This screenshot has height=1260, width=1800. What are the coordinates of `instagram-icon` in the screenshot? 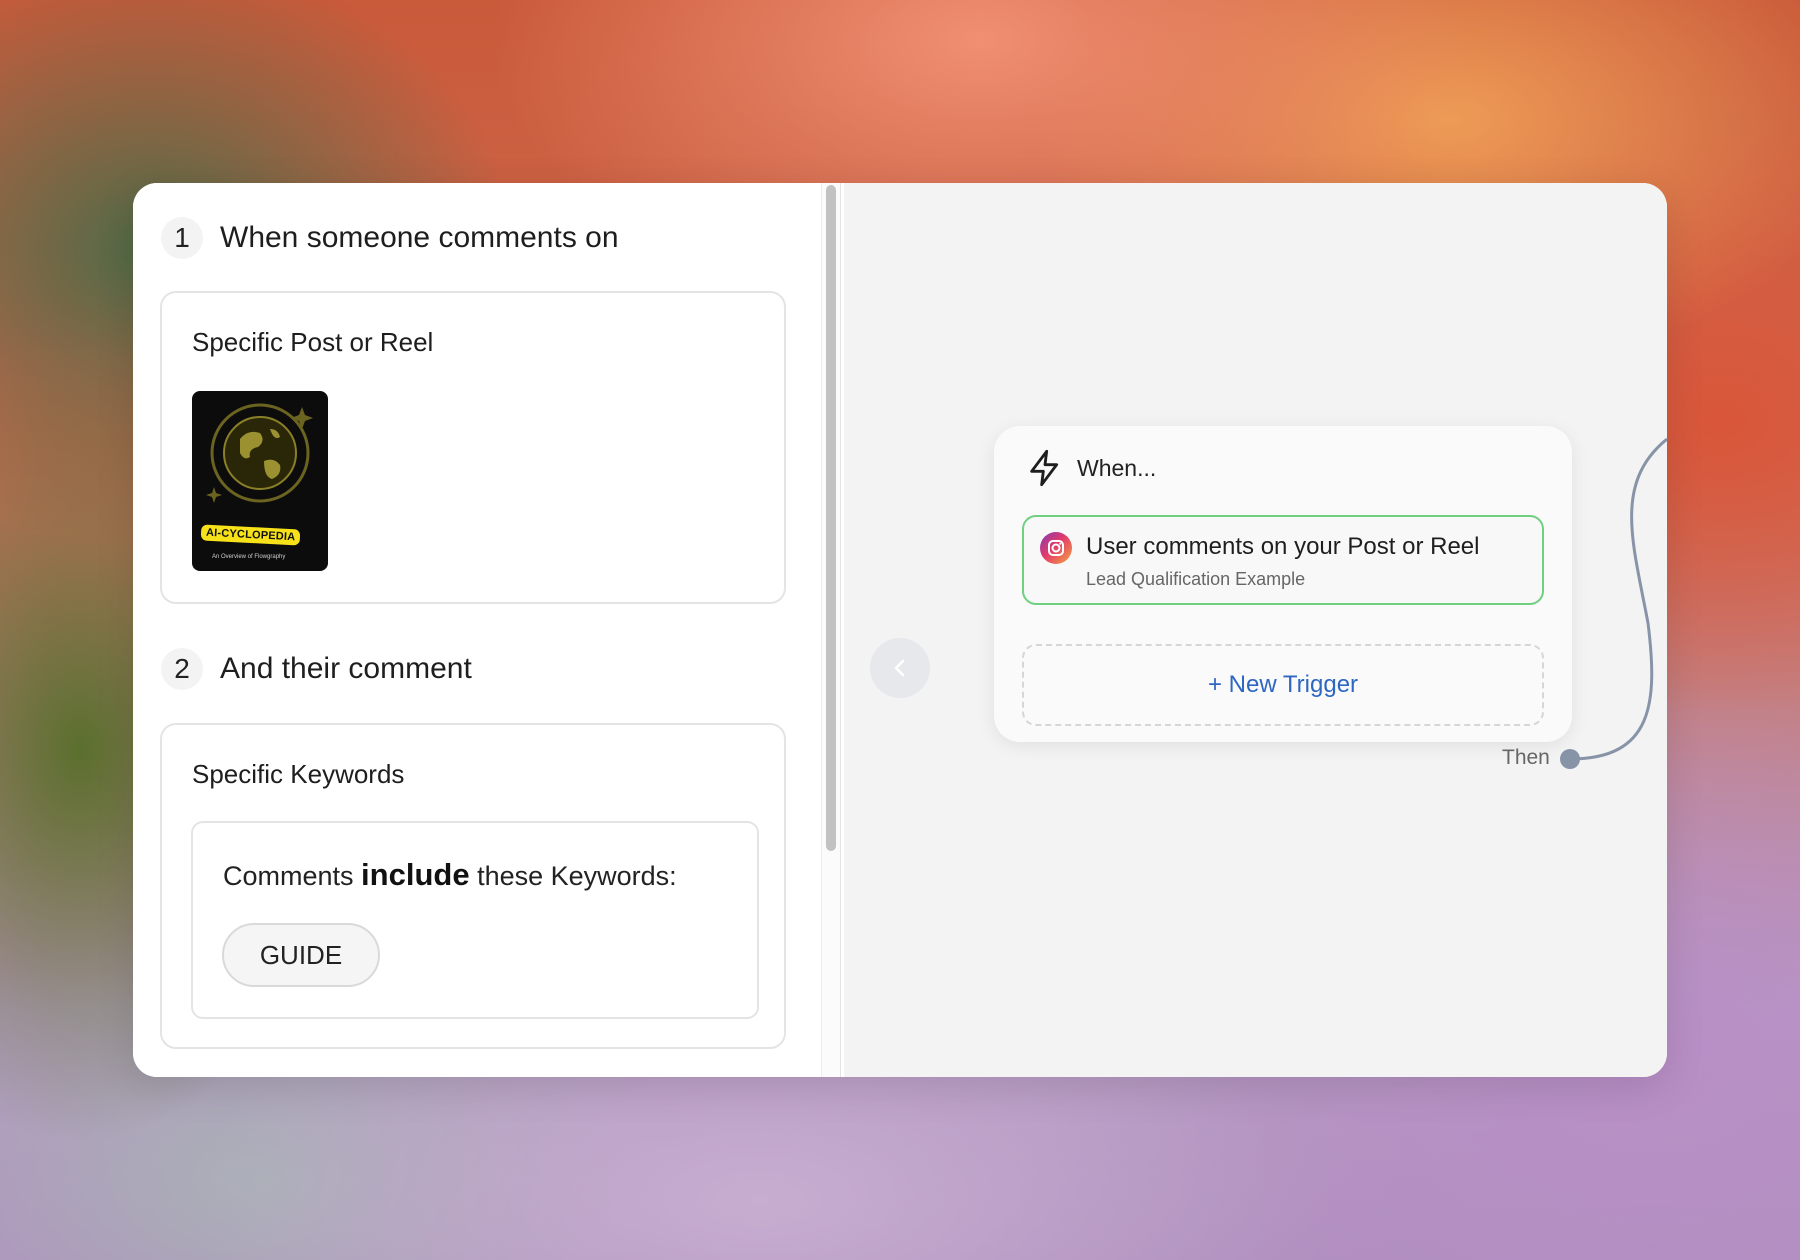 It's located at (1056, 548).